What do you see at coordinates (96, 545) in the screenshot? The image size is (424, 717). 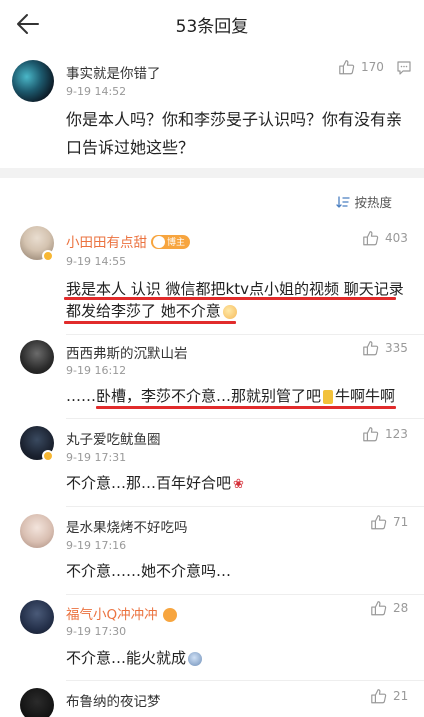 I see `reply-time: 9-19 17:16` at bounding box center [96, 545].